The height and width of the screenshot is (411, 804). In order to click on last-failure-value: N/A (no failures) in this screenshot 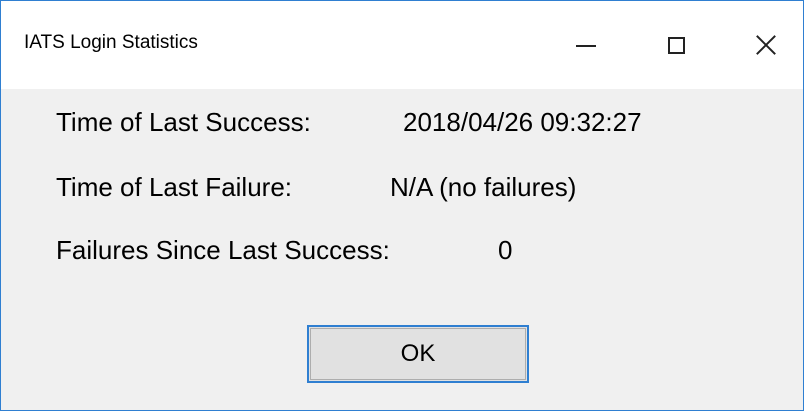, I will do `click(483, 187)`.